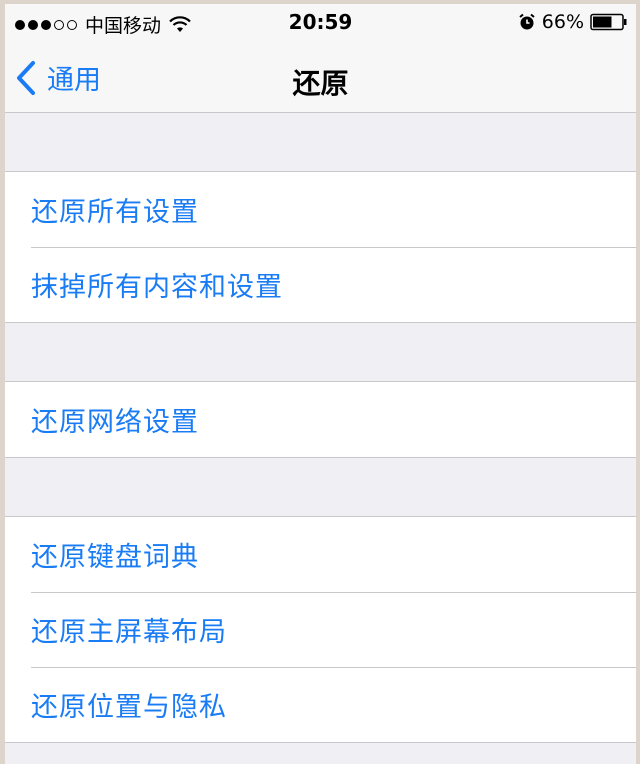 Image resolution: width=640 pixels, height=764 pixels. I want to click on reset-network-settings-button: 还原网络设置, so click(320, 419).